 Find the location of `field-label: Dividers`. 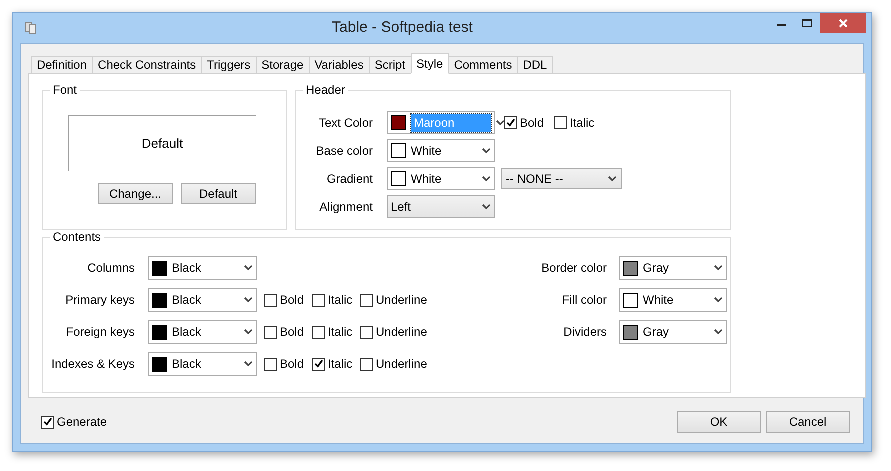

field-label: Dividers is located at coordinates (584, 332).